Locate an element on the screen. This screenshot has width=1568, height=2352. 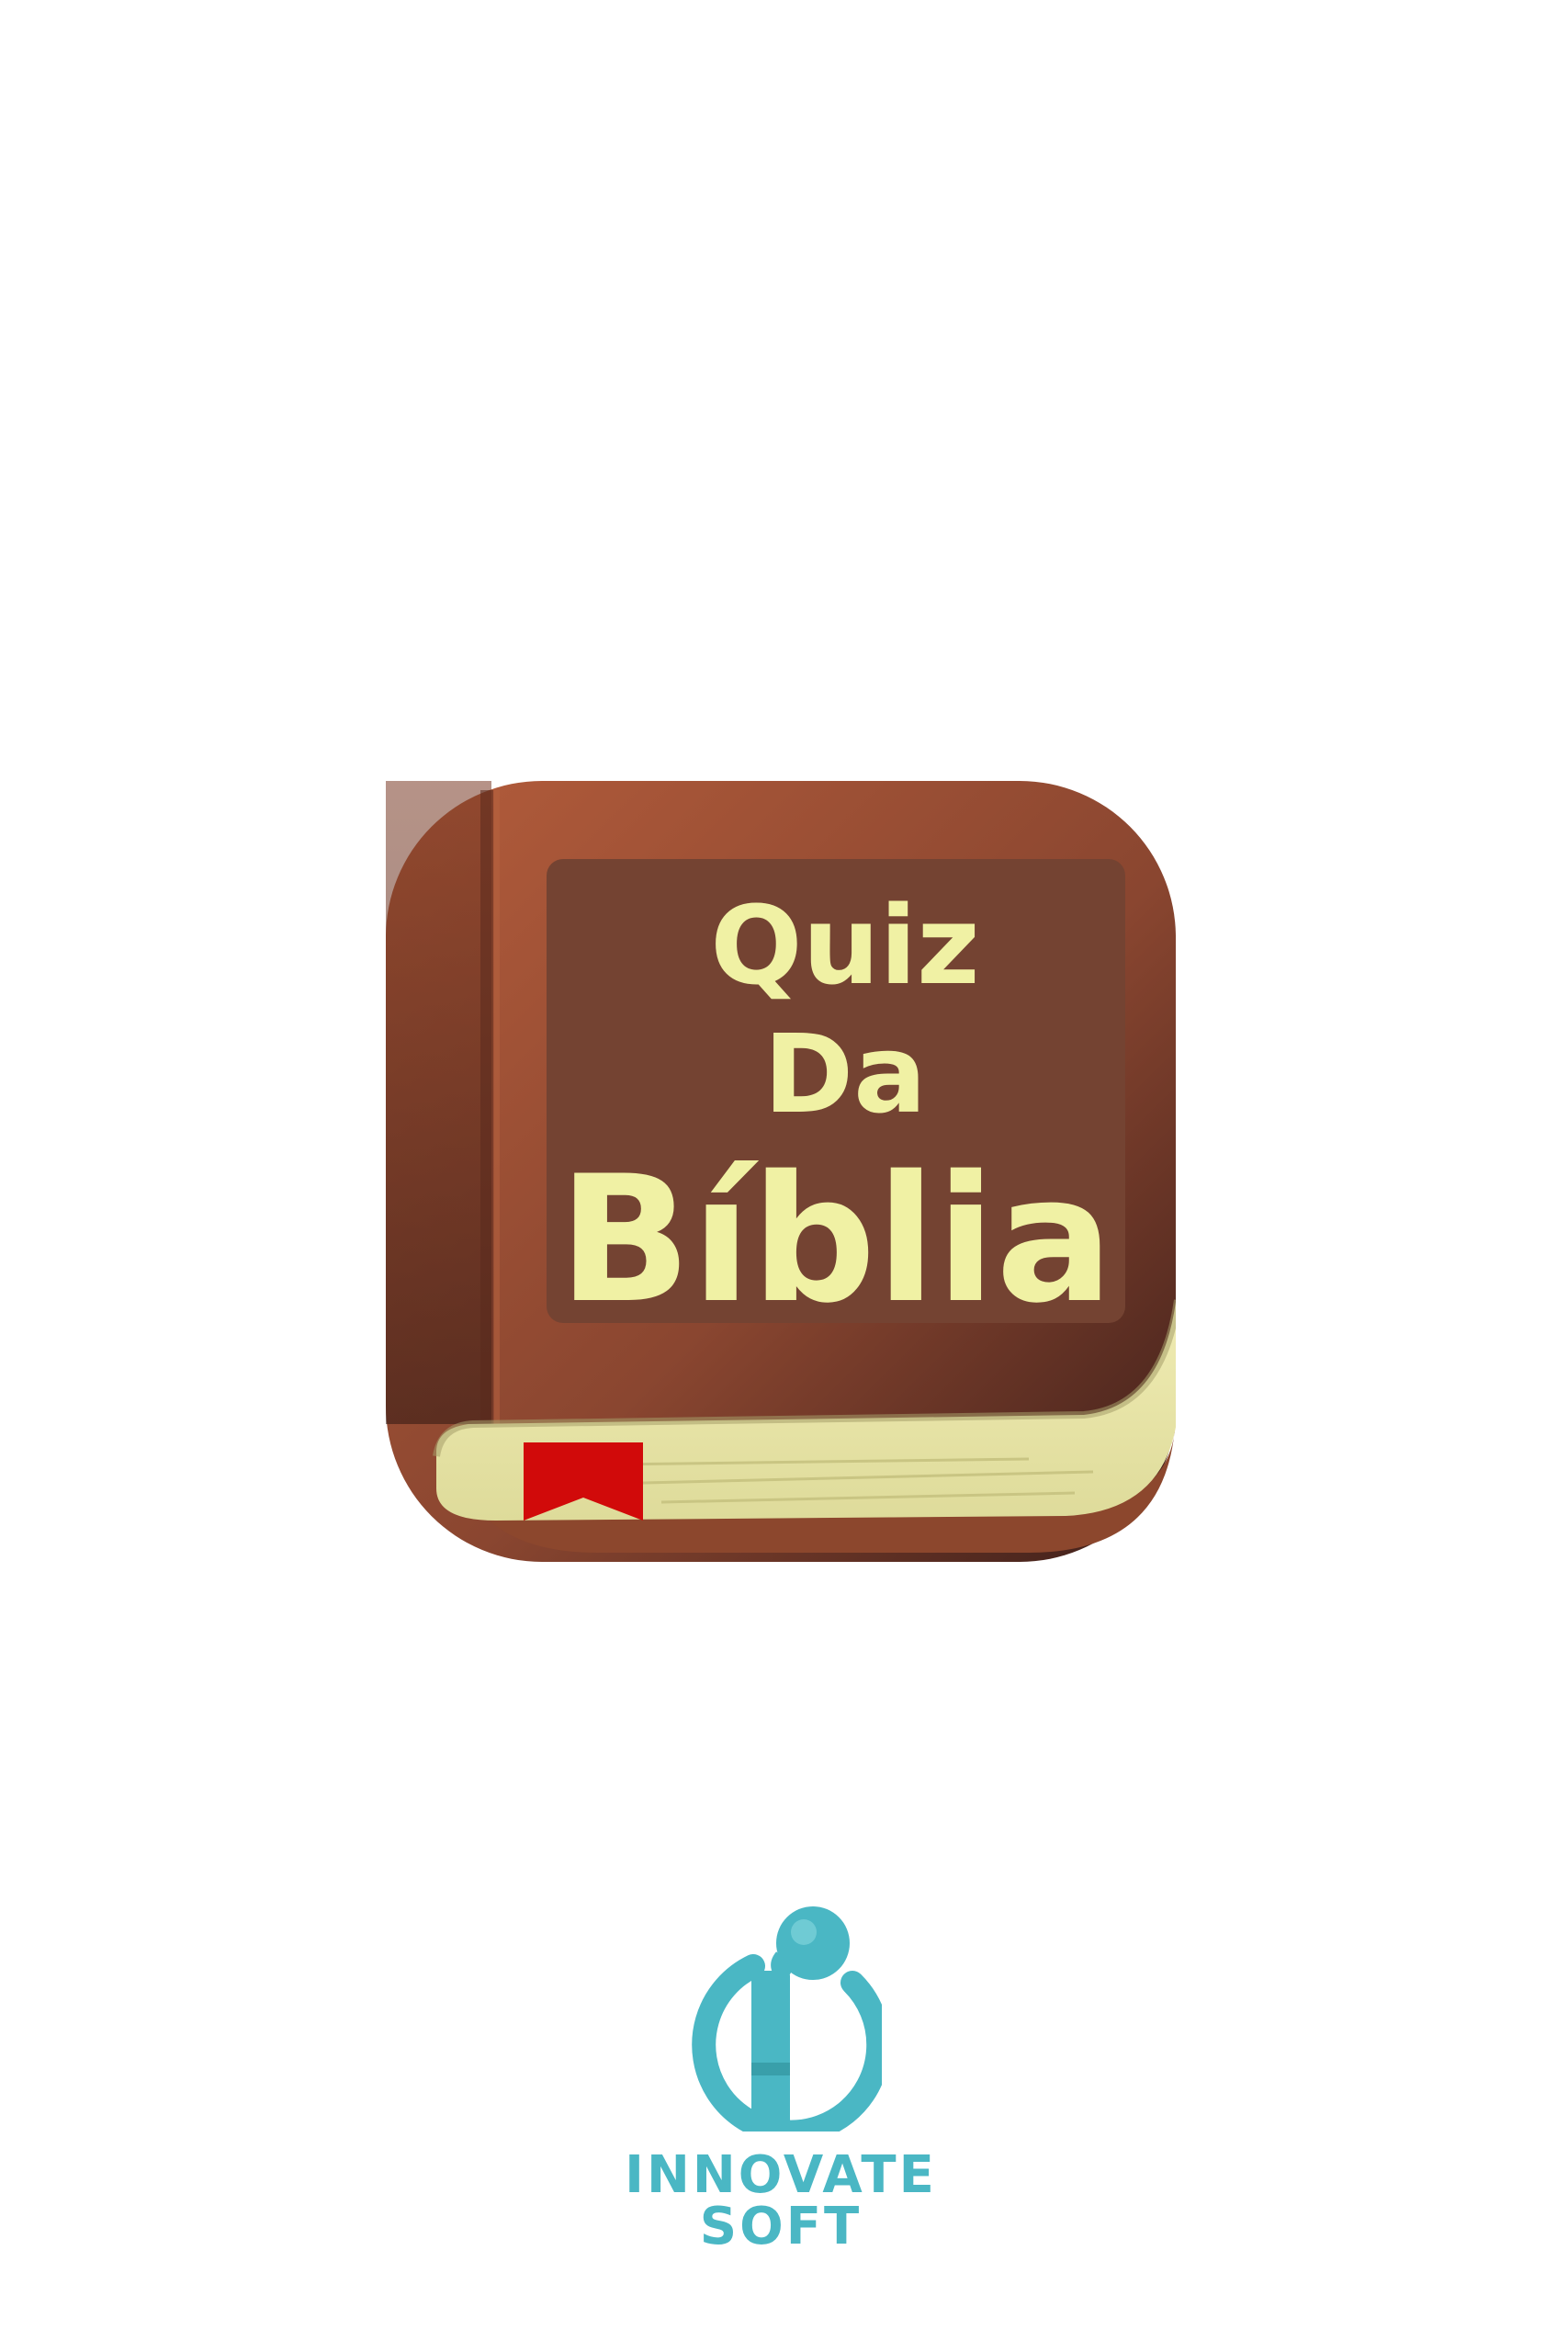
title-line-biblia: Bíblia is located at coordinates (836, 1240).